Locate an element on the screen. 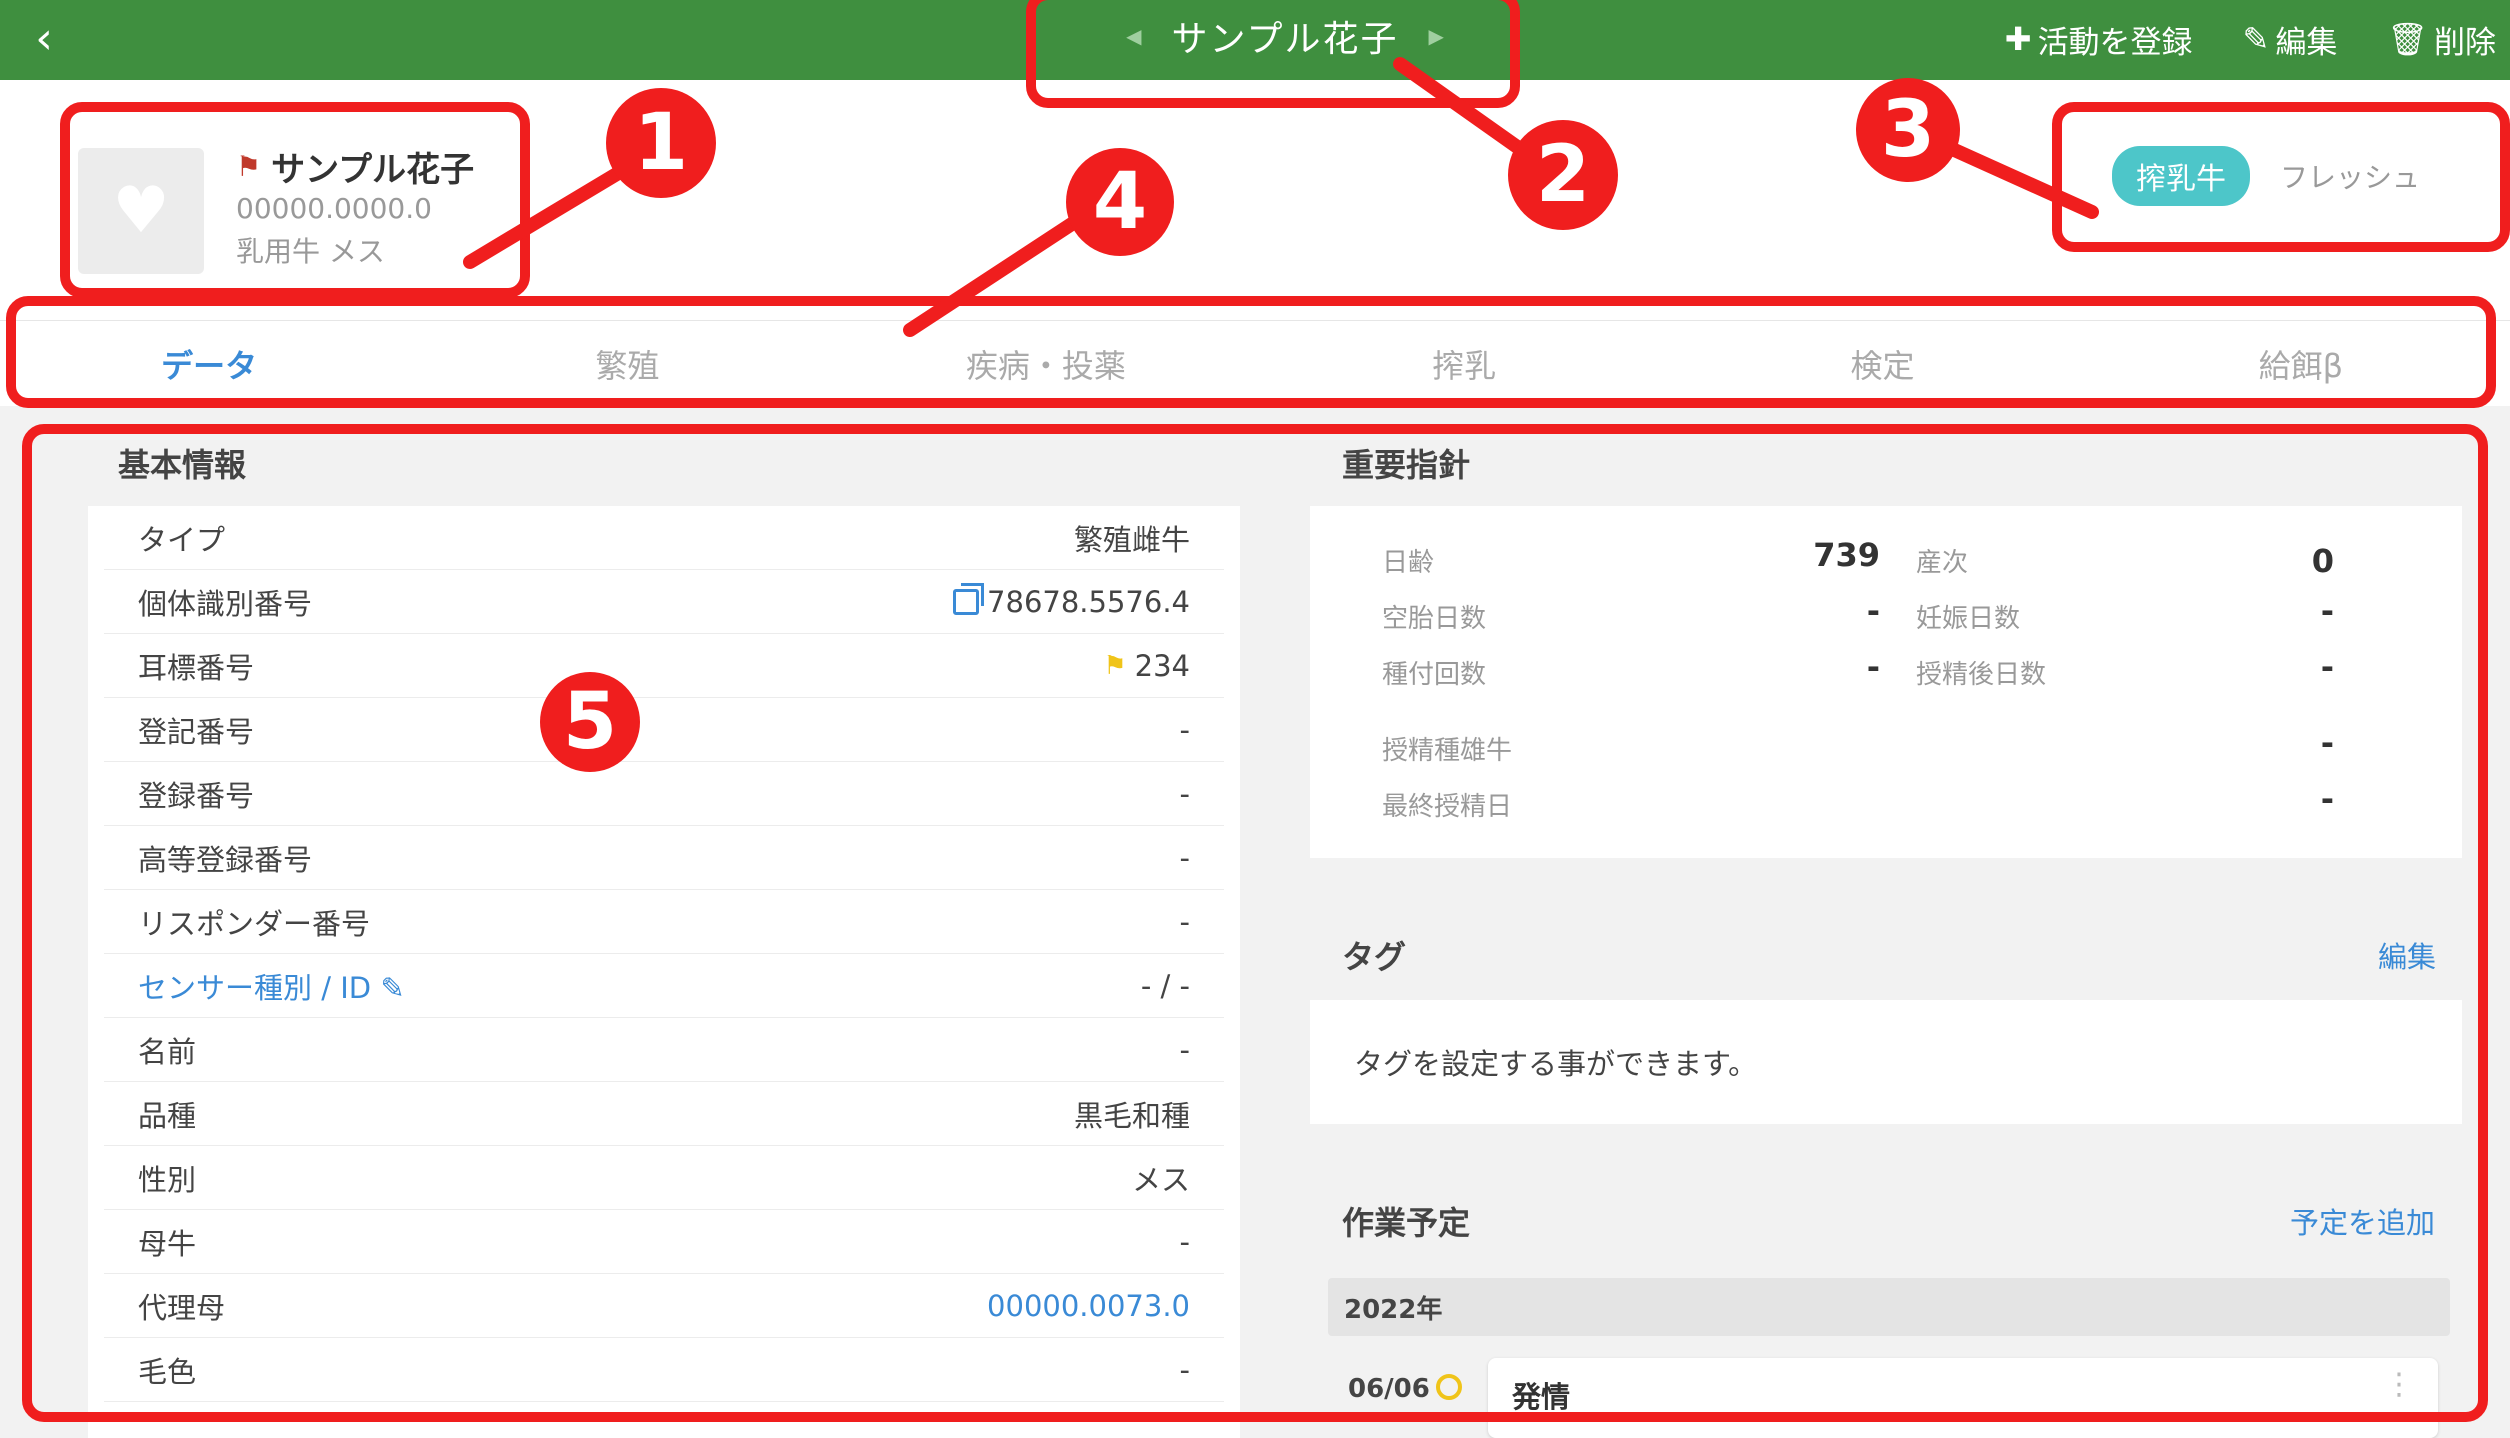 Image resolution: width=2510 pixels, height=1438 pixels. annotation-leader-lines is located at coordinates (1281, 197).